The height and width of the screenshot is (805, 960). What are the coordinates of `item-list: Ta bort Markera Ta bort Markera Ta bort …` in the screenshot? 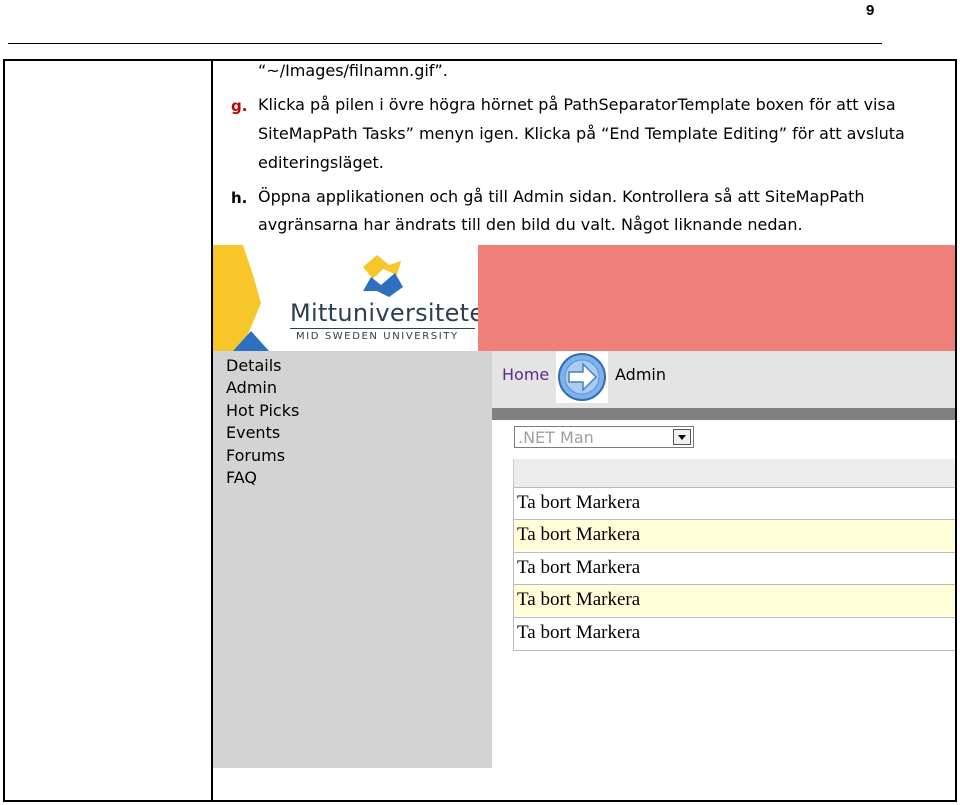 It's located at (734, 569).